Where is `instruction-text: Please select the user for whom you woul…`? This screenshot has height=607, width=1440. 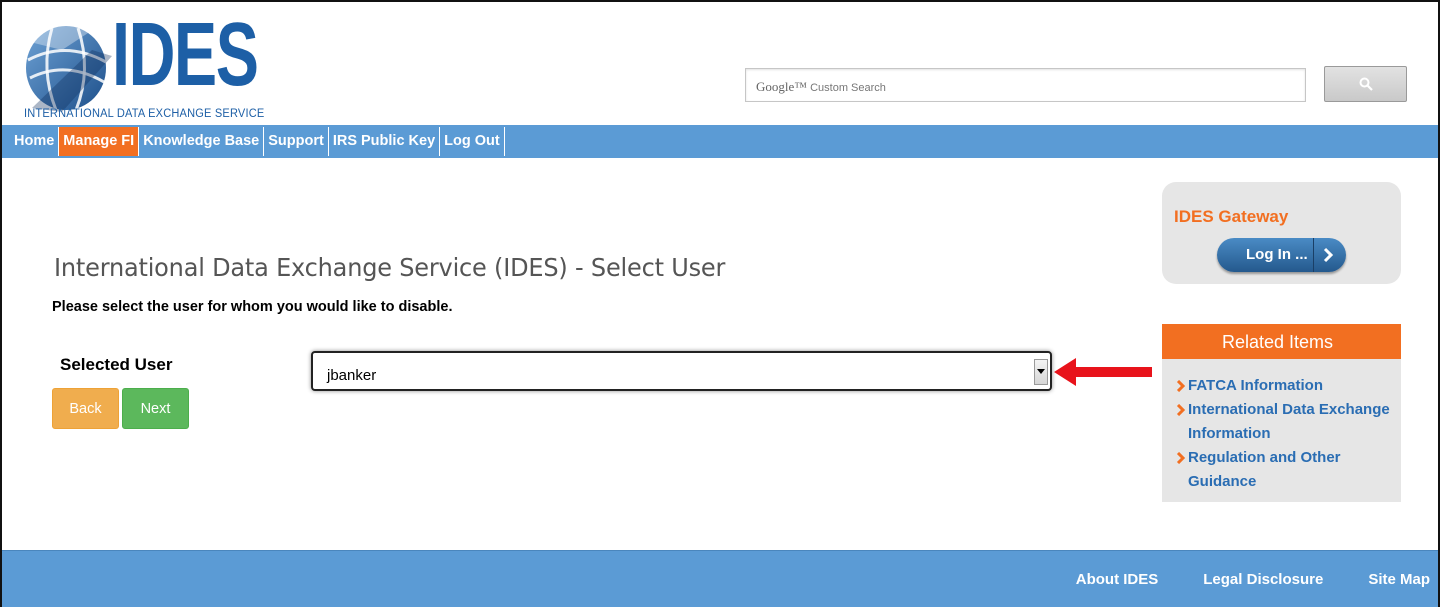 instruction-text: Please select the user for whom you woul… is located at coordinates (252, 307).